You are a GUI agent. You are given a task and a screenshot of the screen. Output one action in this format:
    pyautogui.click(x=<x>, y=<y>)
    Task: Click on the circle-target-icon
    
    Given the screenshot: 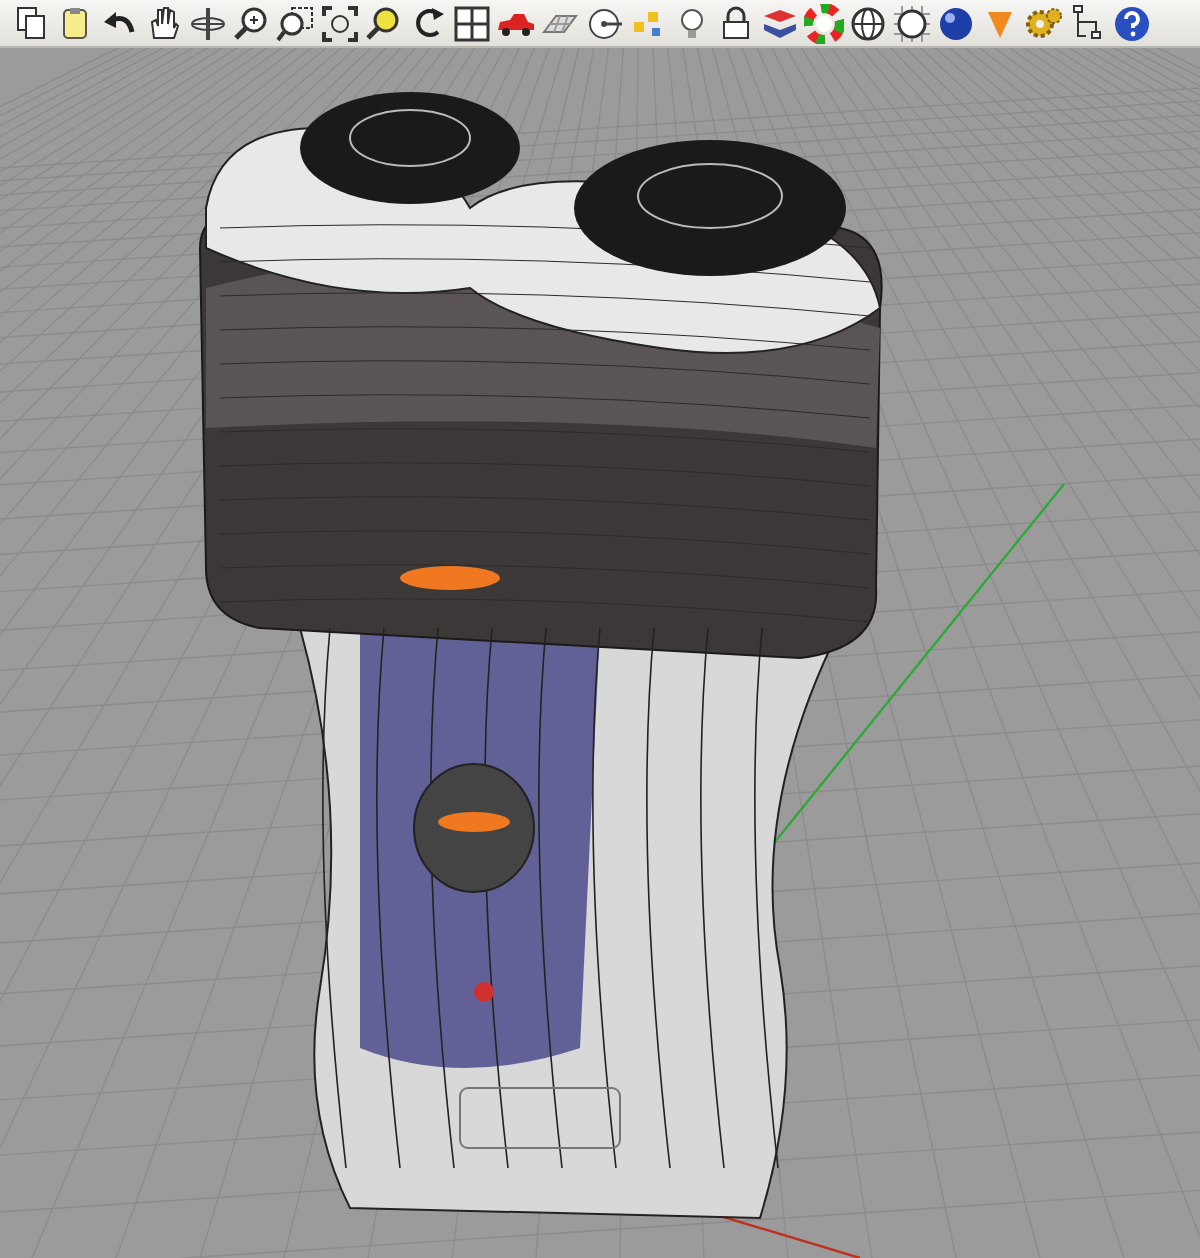 What is the action you would take?
    pyautogui.click(x=604, y=23)
    